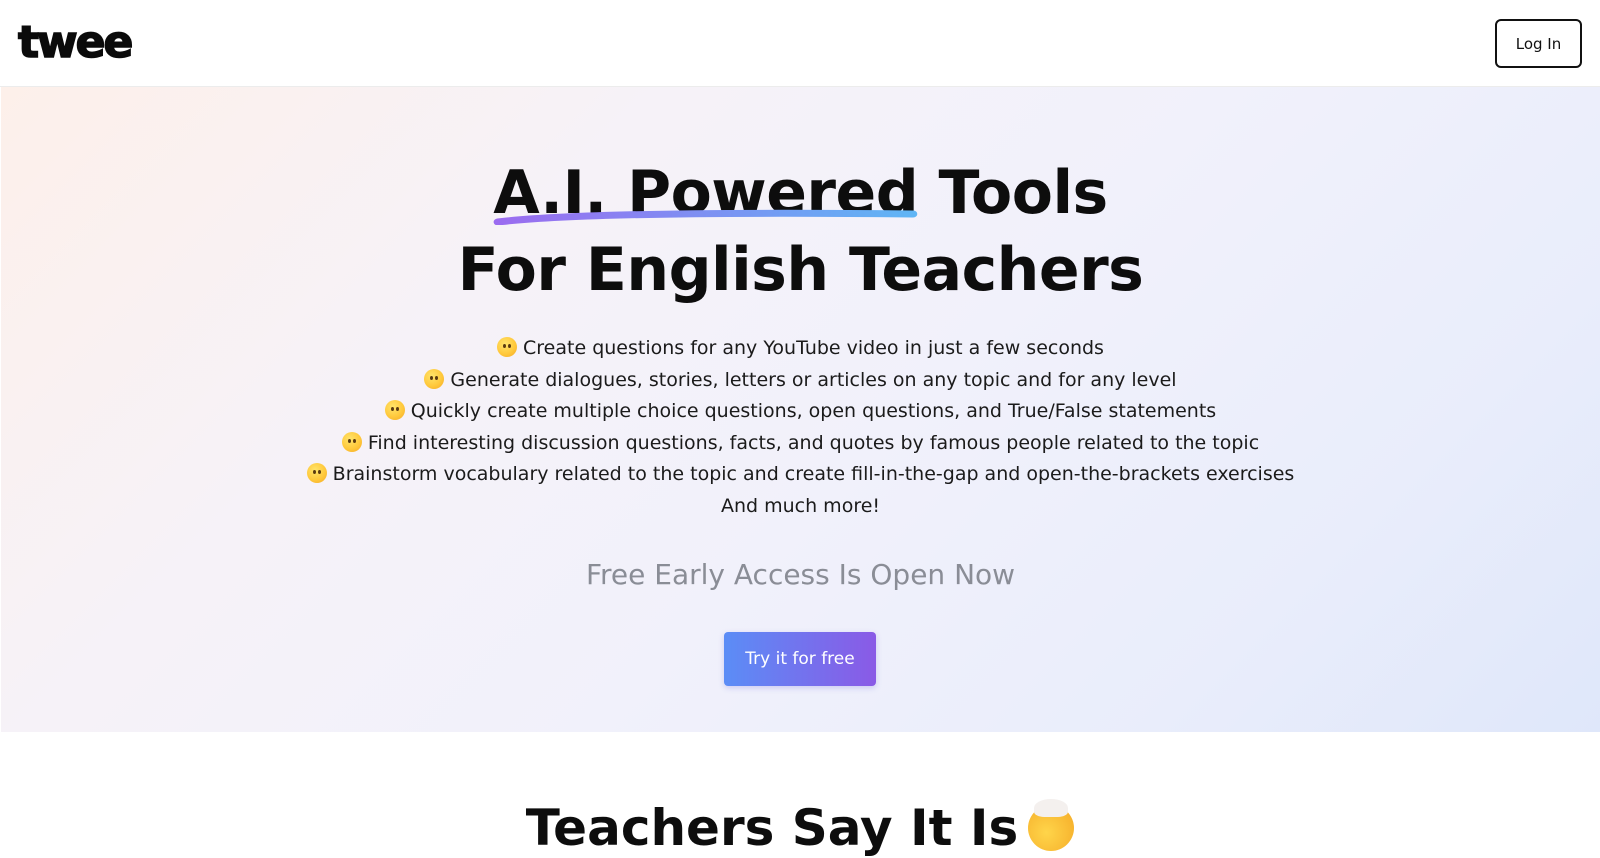 This screenshot has width=1600, height=858. Describe the element at coordinates (75, 43) in the screenshot. I see `twee-logo: twee` at that location.